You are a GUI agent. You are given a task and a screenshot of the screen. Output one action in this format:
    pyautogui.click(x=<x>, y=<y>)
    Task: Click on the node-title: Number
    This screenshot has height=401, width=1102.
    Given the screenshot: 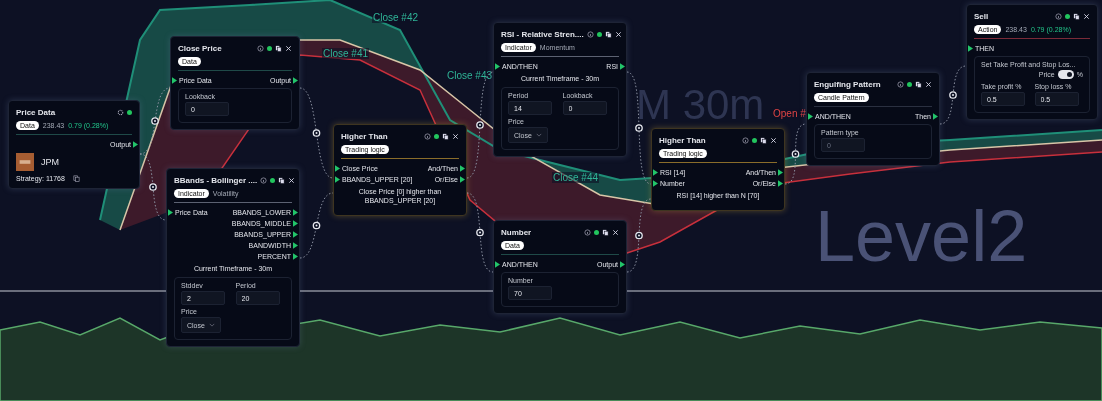 What is the action you would take?
    pyautogui.click(x=517, y=232)
    